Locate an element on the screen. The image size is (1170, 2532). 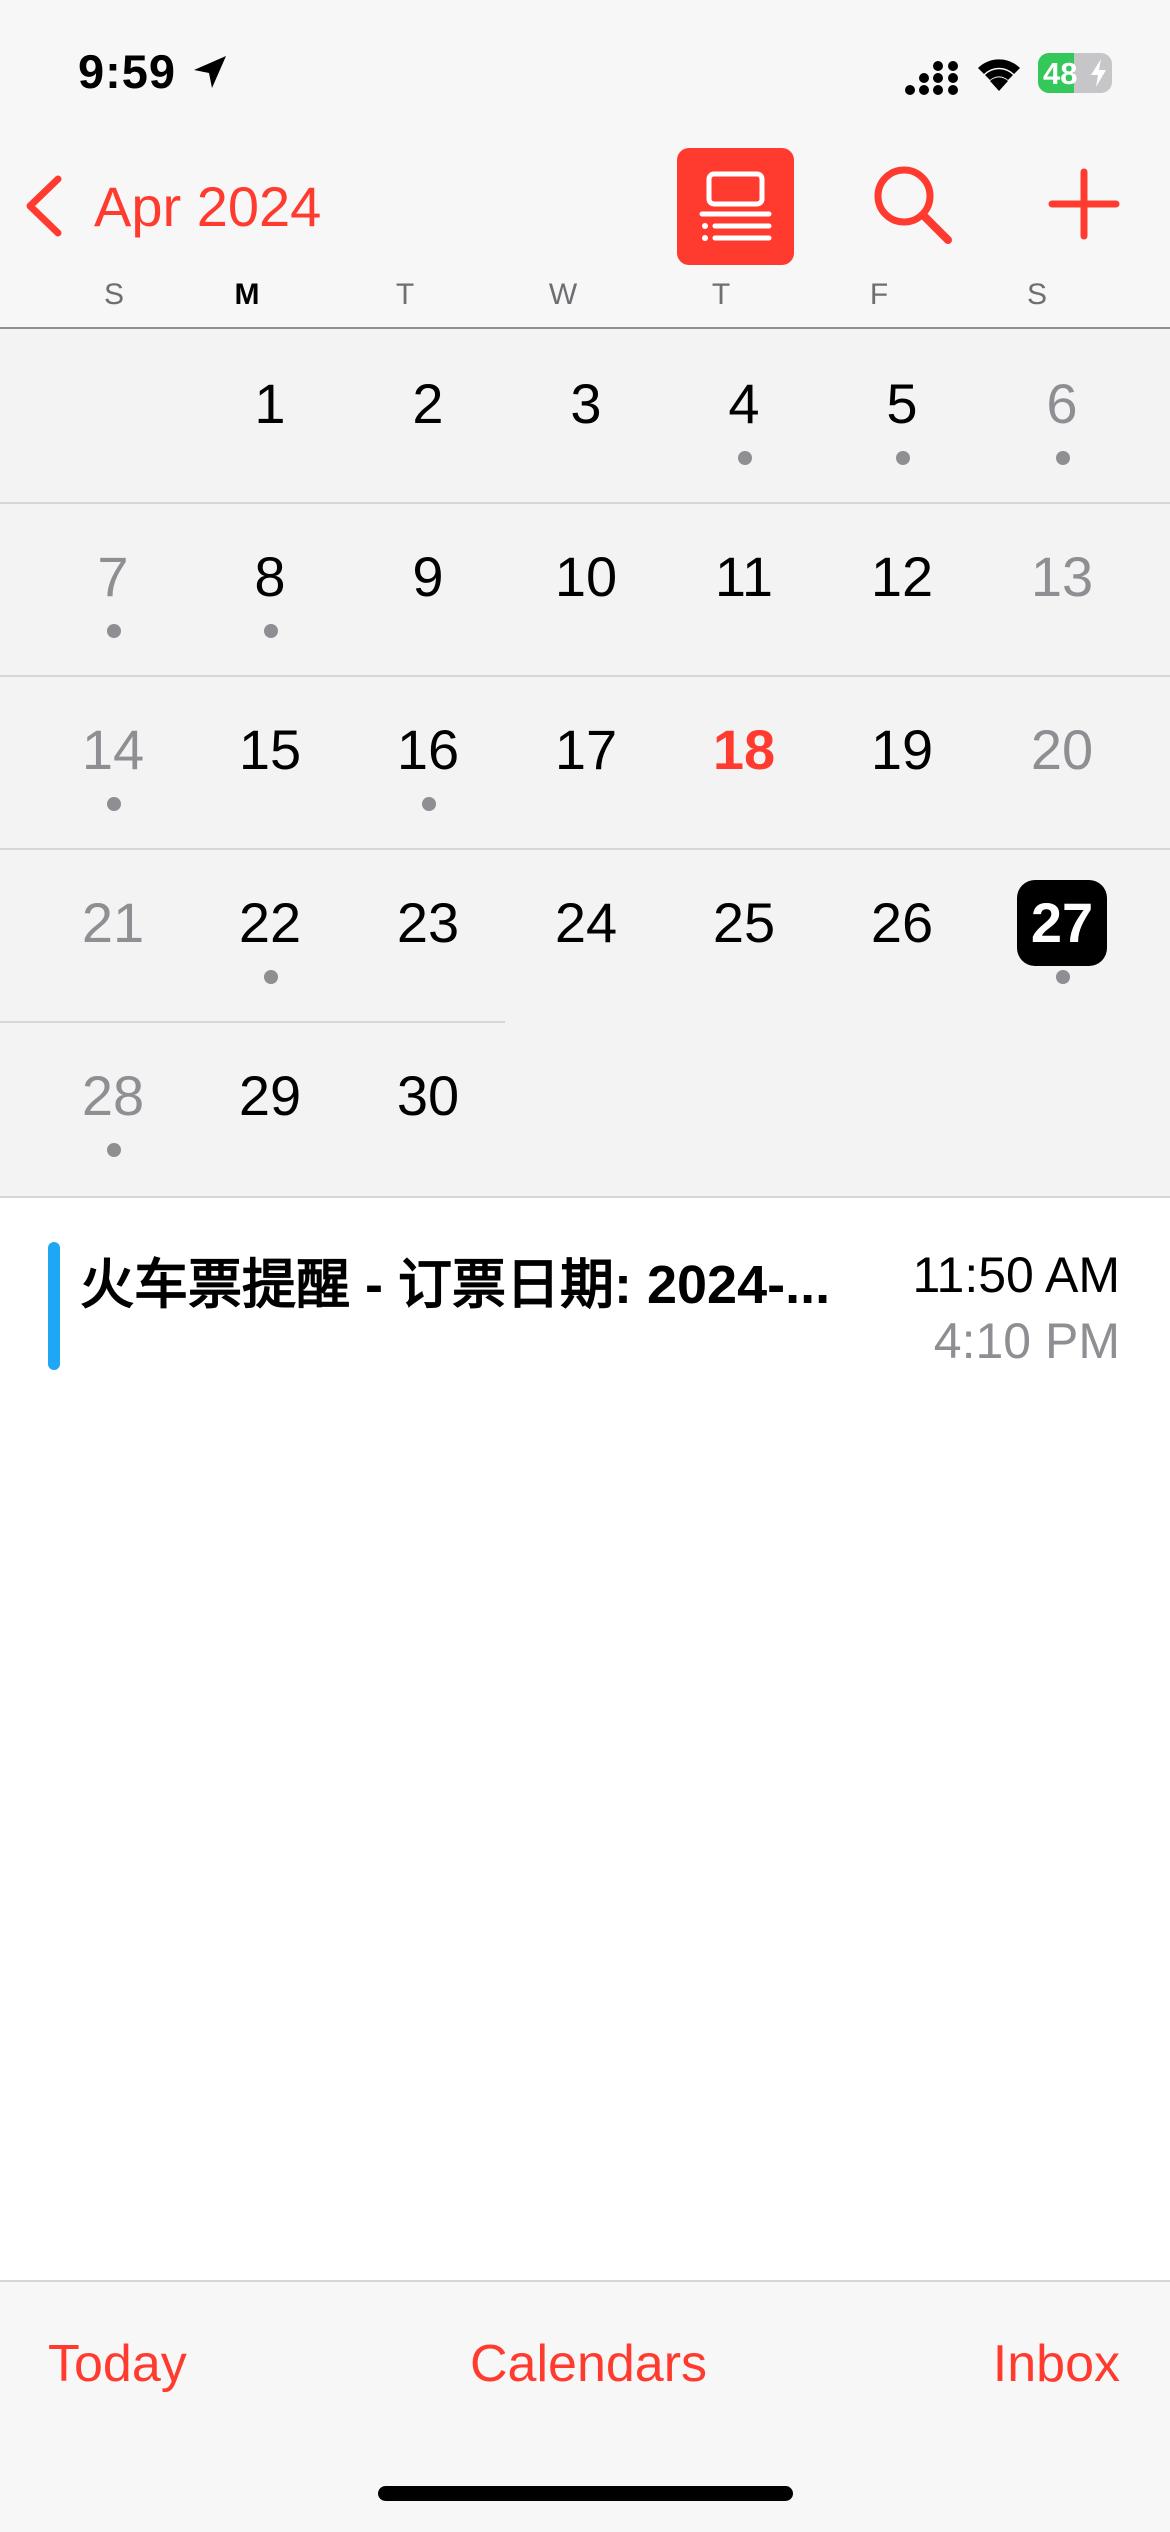
day-number: 5 is located at coordinates (902, 403).